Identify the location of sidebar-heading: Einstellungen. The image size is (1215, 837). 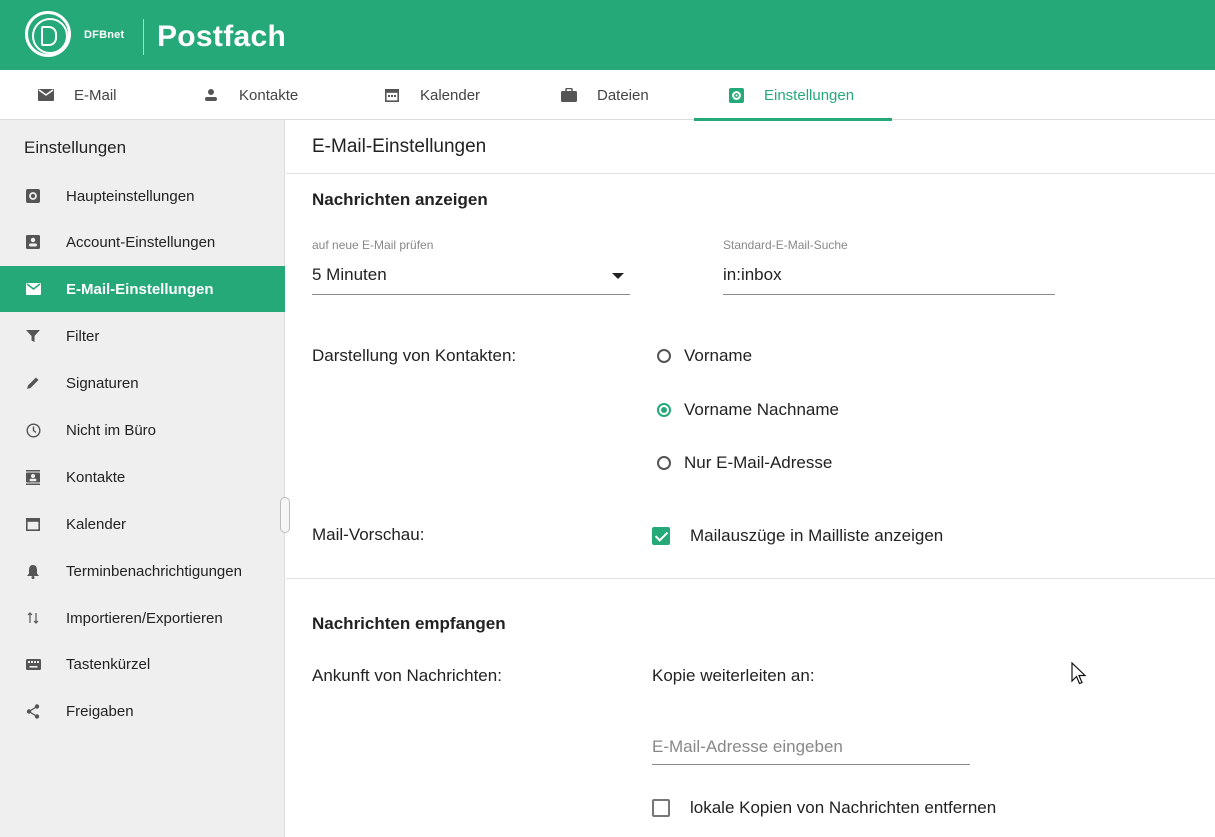
(75, 147).